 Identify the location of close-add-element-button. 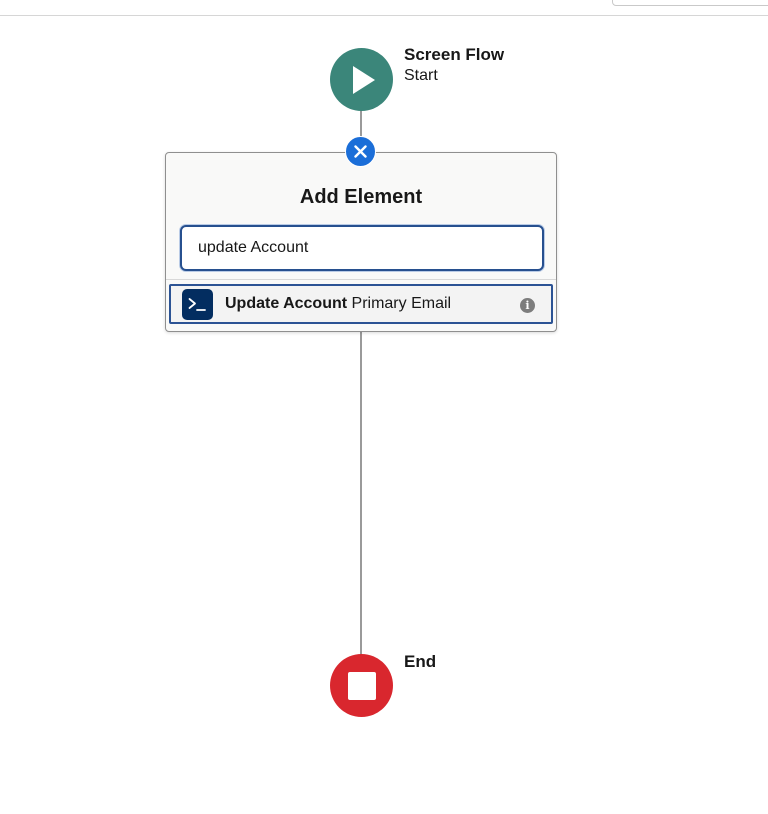
(360, 151).